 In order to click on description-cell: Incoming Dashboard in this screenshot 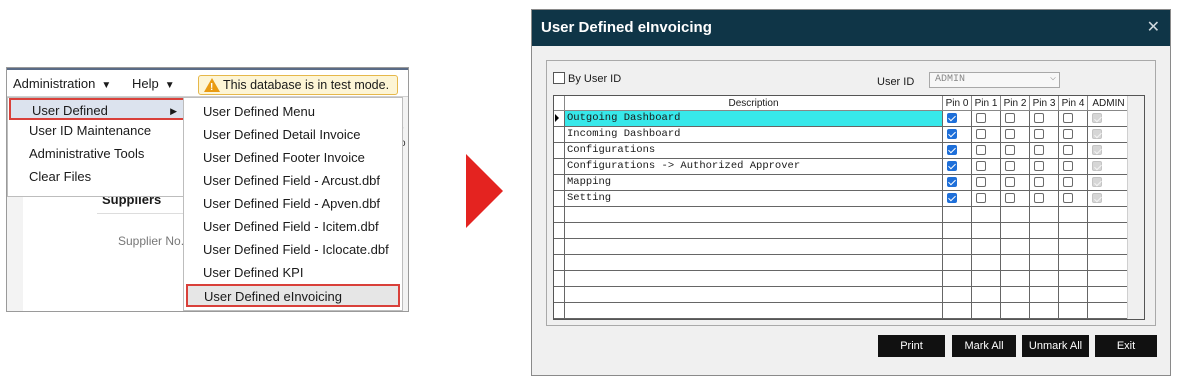, I will do `click(754, 134)`.